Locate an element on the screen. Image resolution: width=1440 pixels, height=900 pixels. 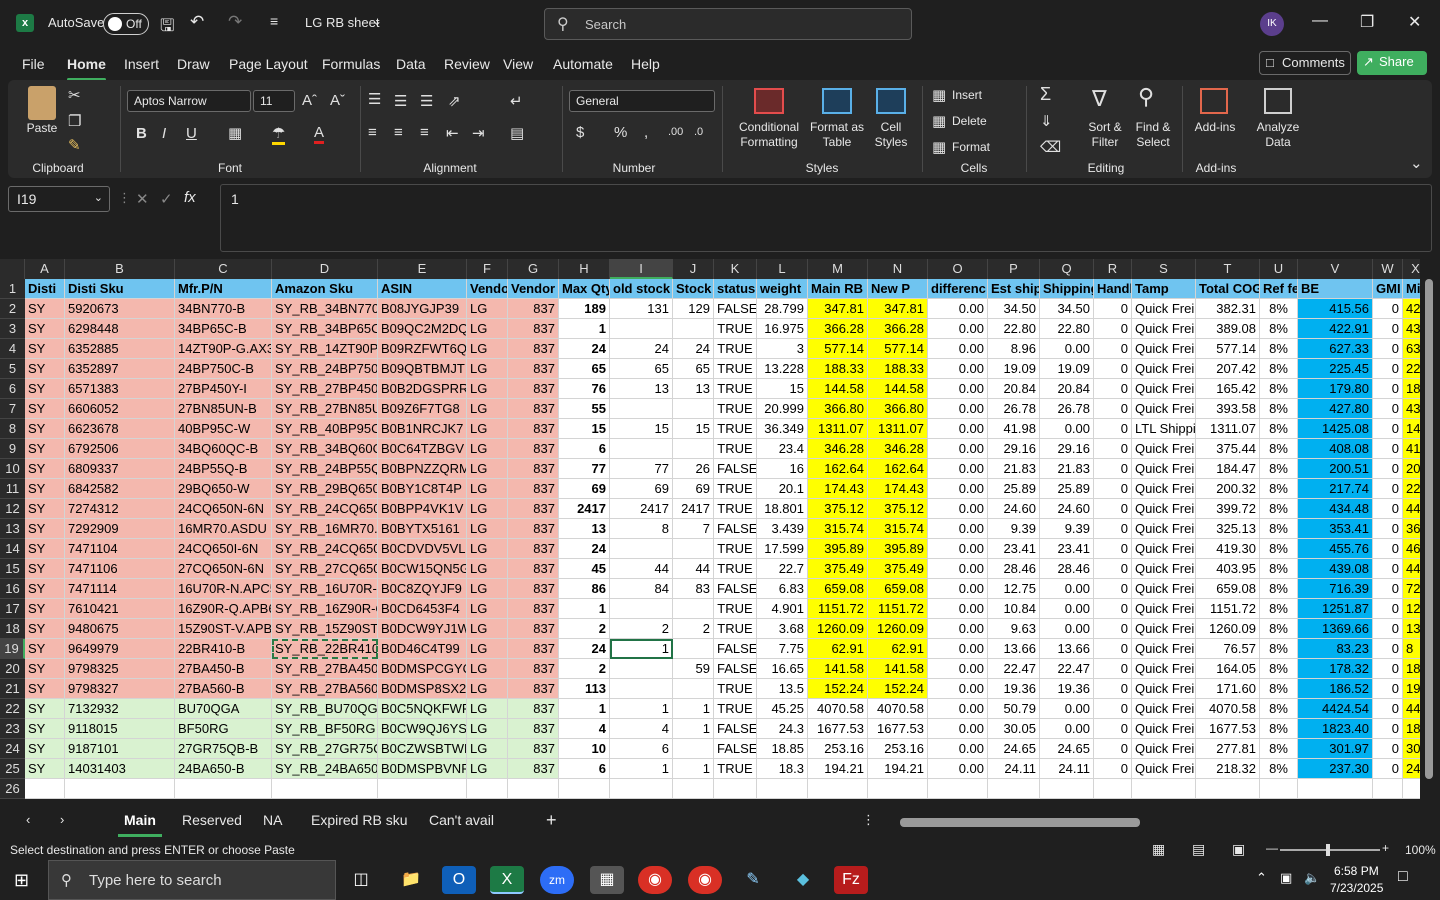
cell-l20: 16.65 is located at coordinates (782, 669).